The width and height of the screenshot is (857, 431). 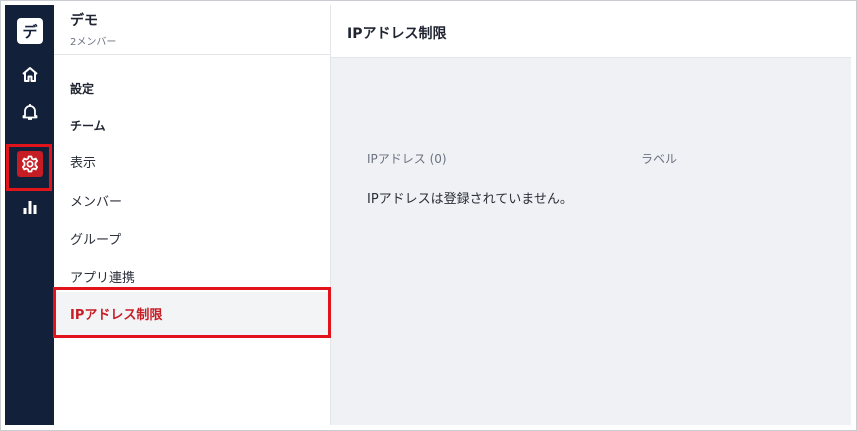 I want to click on workspace-initial: デ, so click(x=30, y=31).